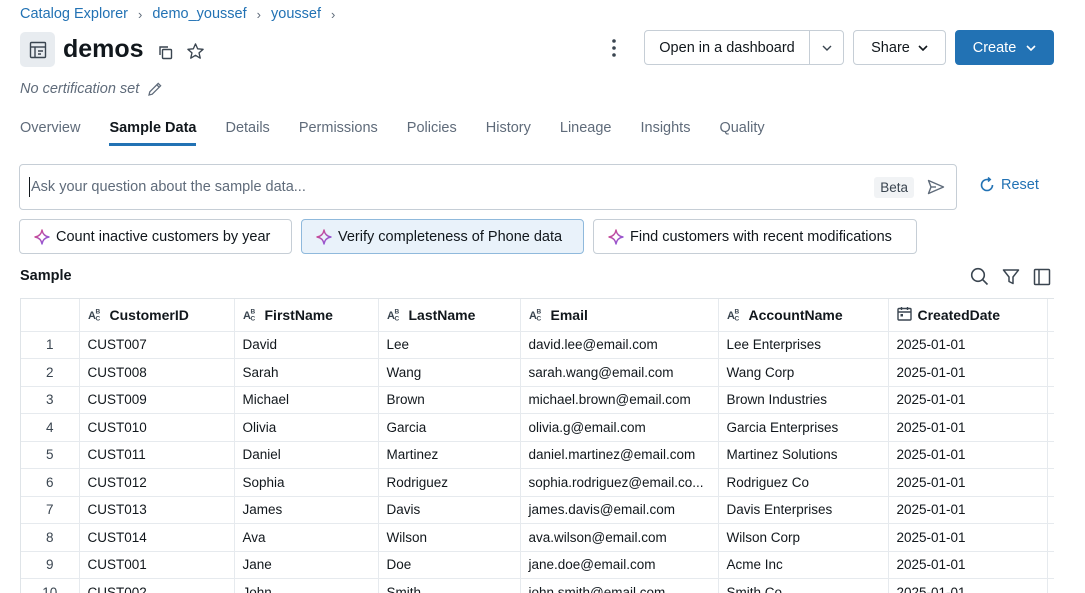 The height and width of the screenshot is (593, 1085). Describe the element at coordinates (619, 345) in the screenshot. I see `cell-email: david.lee@email.com` at that location.